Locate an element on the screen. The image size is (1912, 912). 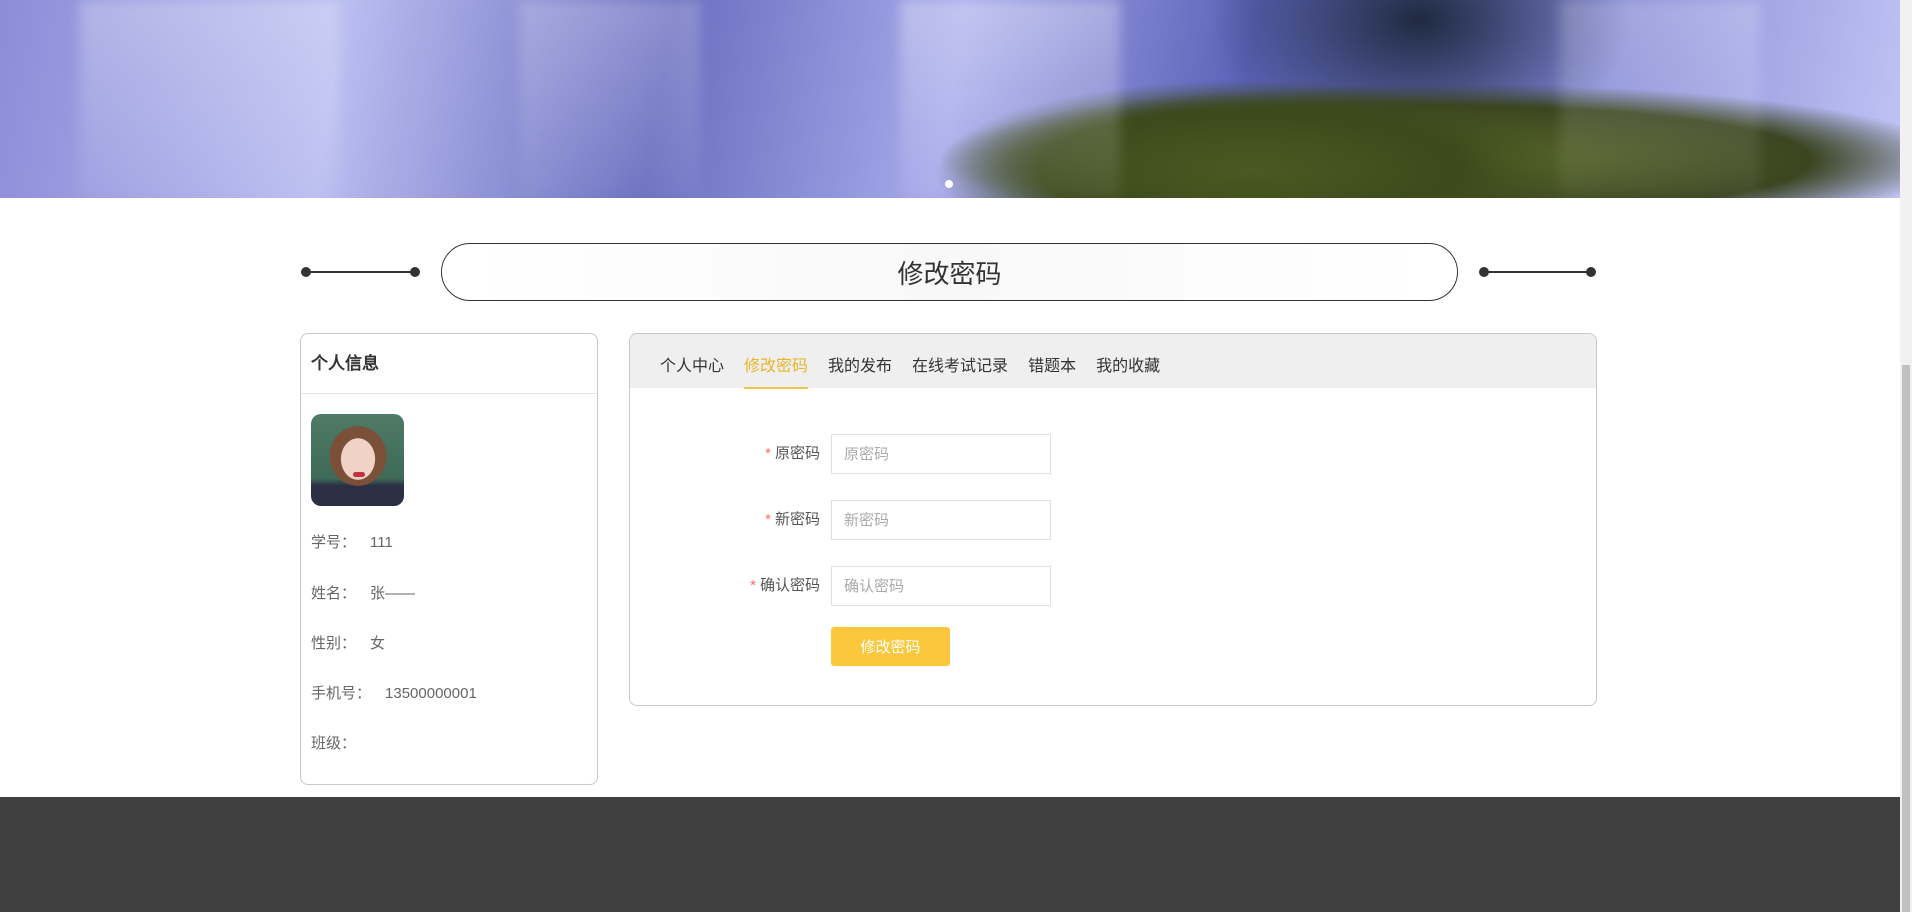
profile-field-name: 姓名： 张—— is located at coordinates (363, 592).